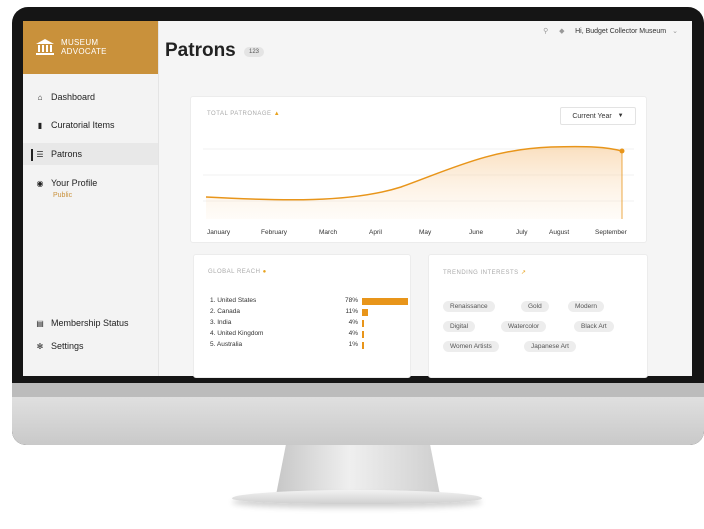  What do you see at coordinates (40, 346) in the screenshot?
I see `gear-icon: ✻` at bounding box center [40, 346].